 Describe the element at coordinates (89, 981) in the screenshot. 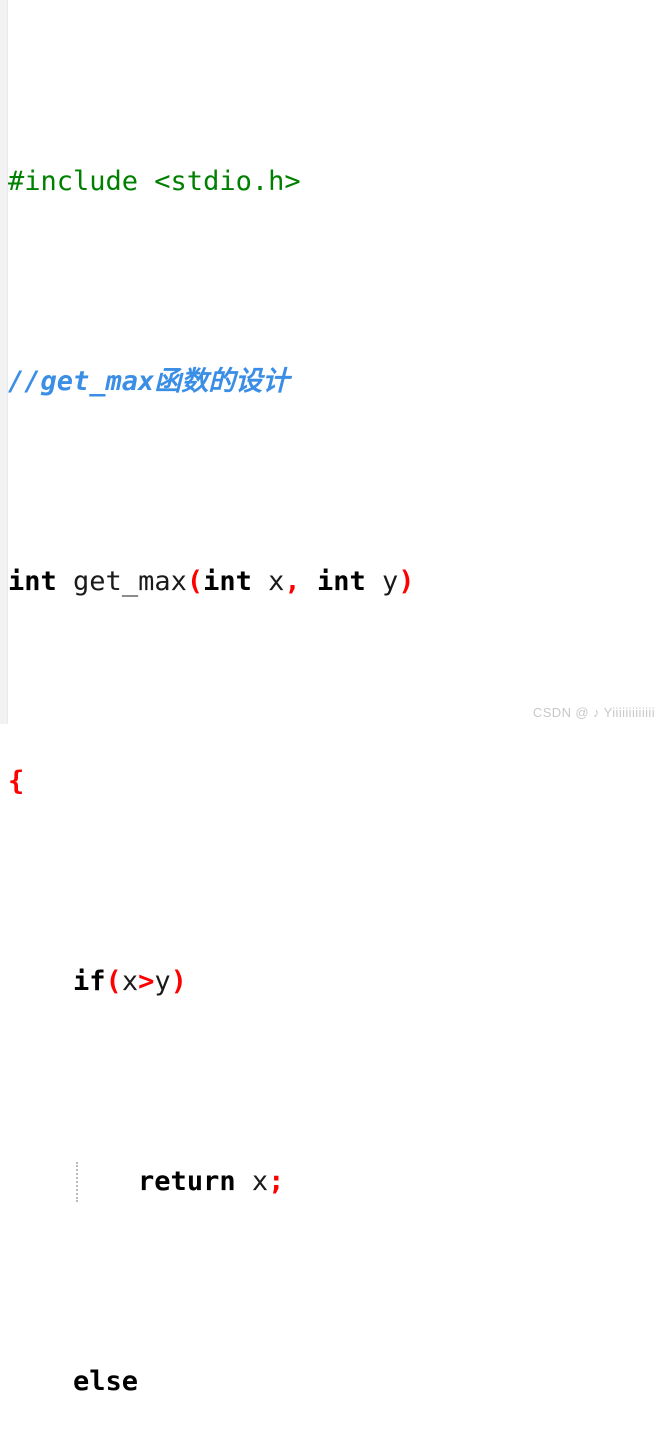

I see `keyword-if: if` at that location.